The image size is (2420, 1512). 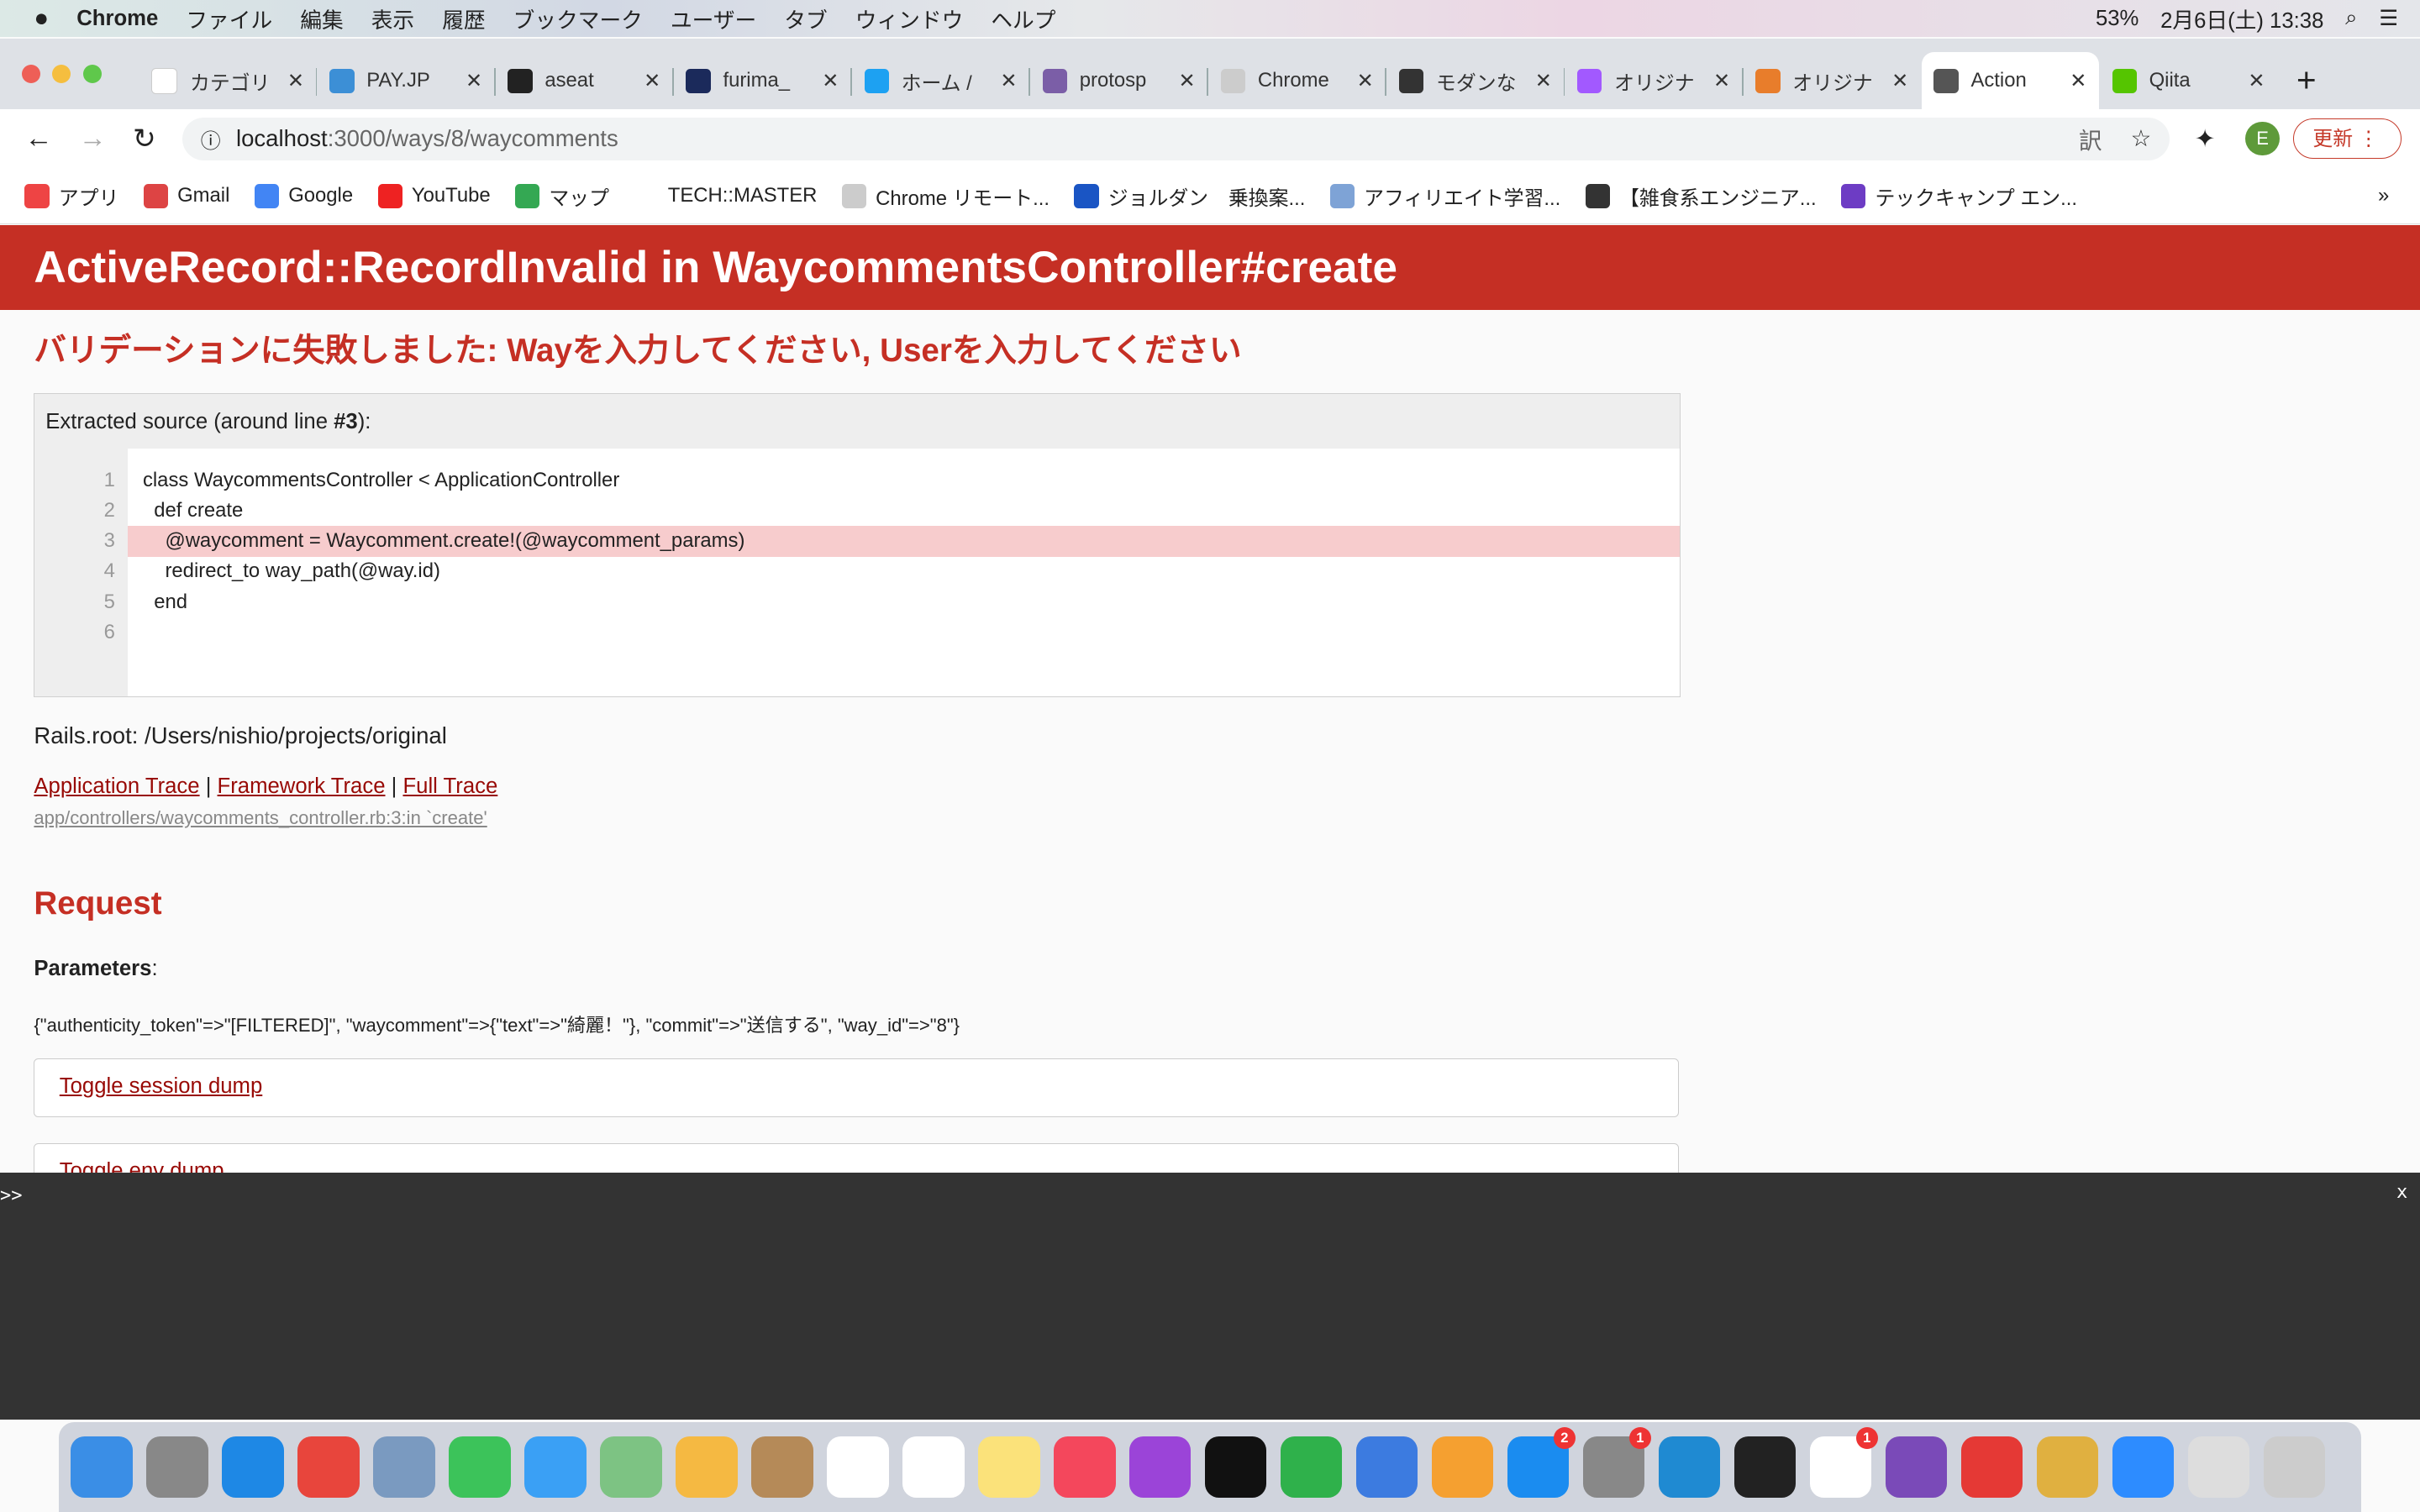 What do you see at coordinates (38, 139) in the screenshot?
I see `back-icon: ←` at bounding box center [38, 139].